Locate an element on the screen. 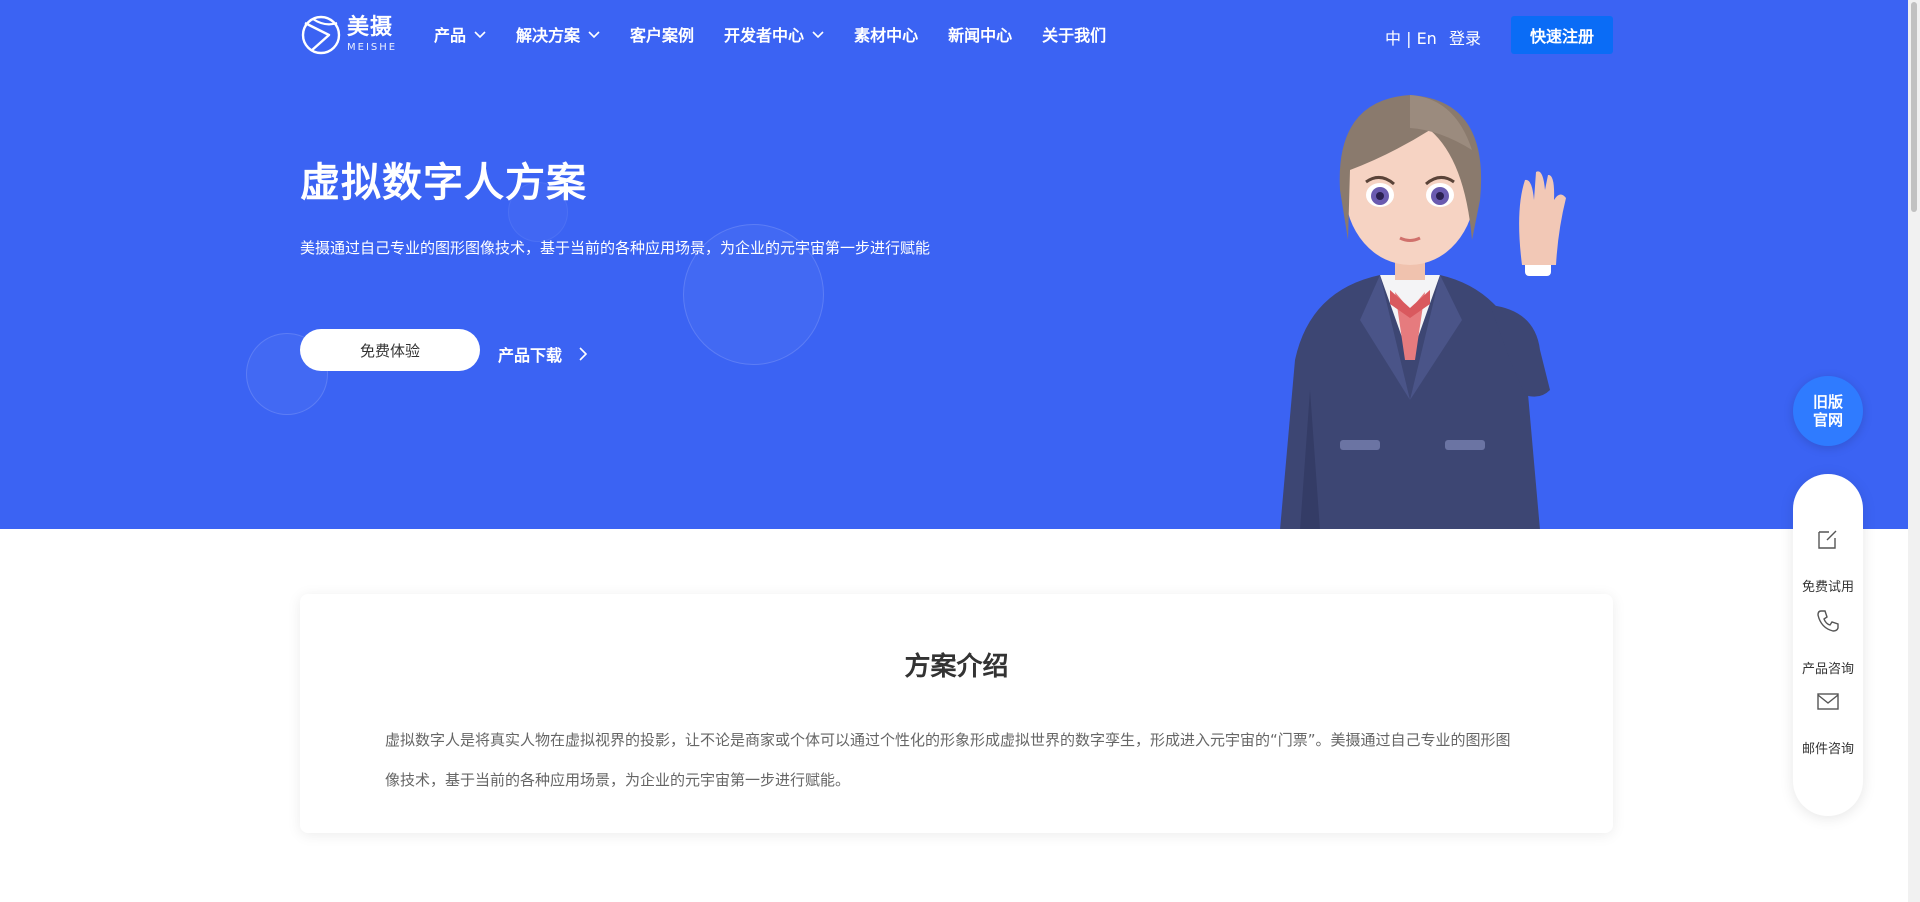  main-nav: 产品 解决方案 客户案例 开发者中心 素材中心 新闻中心 关于我们 is located at coordinates (770, 34).